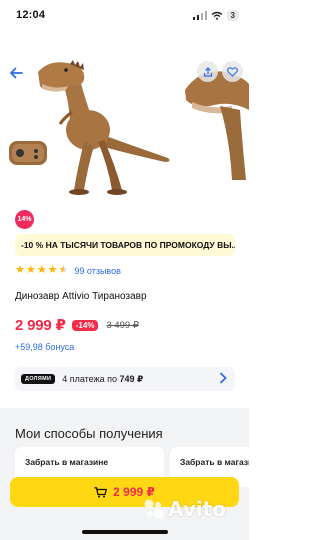 The height and width of the screenshot is (540, 320). Describe the element at coordinates (101, 492) in the screenshot. I see `cart-icon` at that location.